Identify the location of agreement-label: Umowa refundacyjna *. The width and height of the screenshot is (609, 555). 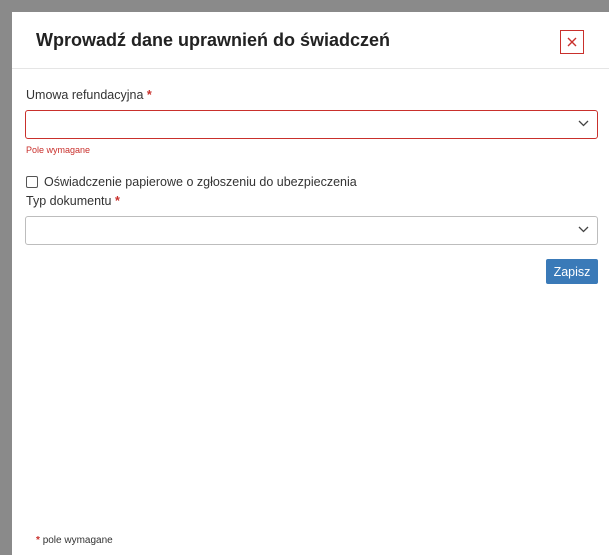
(89, 95).